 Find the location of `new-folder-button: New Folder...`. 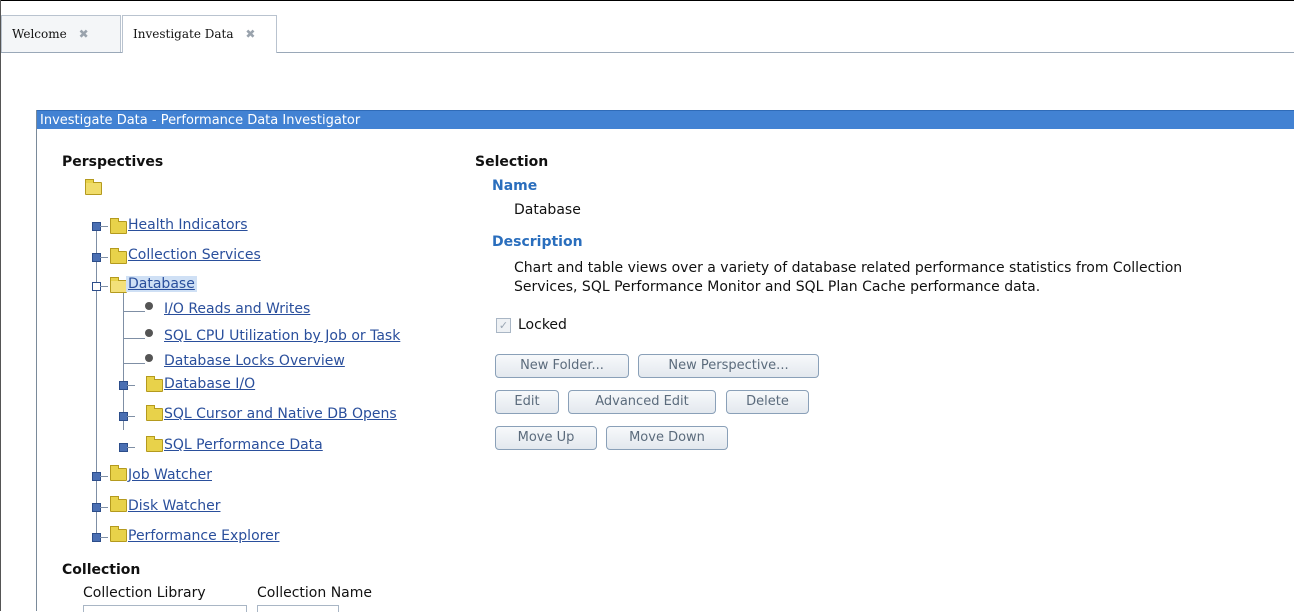

new-folder-button: New Folder... is located at coordinates (562, 366).